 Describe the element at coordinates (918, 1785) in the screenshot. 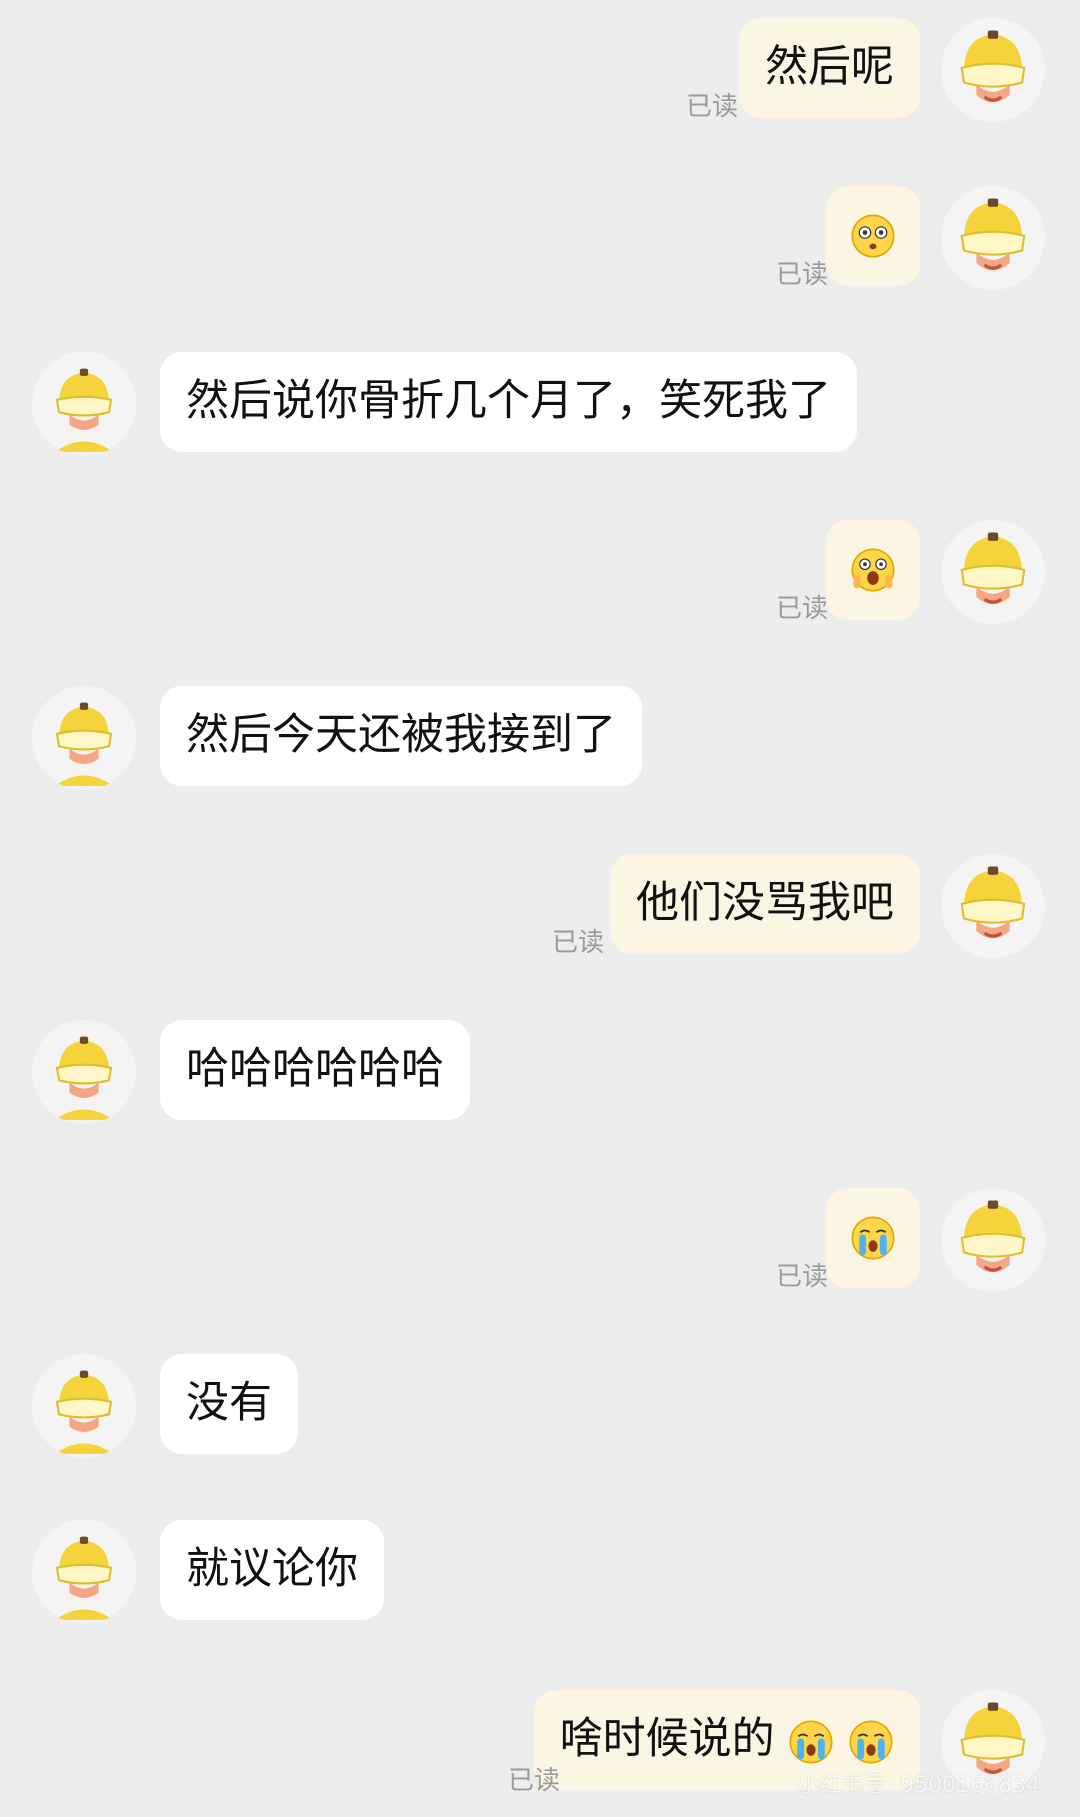

I see `watermark: 小红书号: 9500166834` at that location.